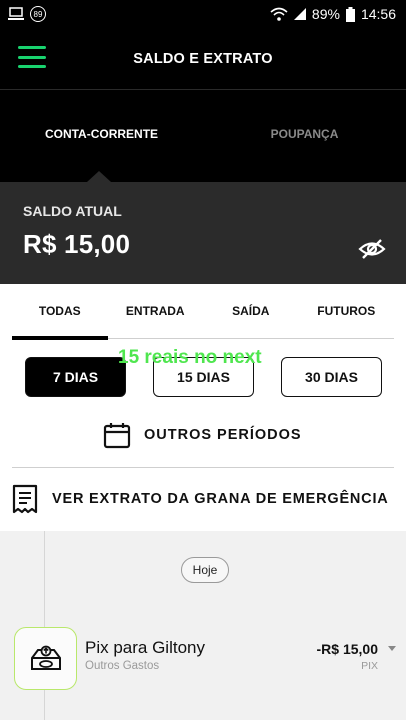 This screenshot has width=406, height=720. What do you see at coordinates (16, 13) in the screenshot?
I see `laptop-icon` at bounding box center [16, 13].